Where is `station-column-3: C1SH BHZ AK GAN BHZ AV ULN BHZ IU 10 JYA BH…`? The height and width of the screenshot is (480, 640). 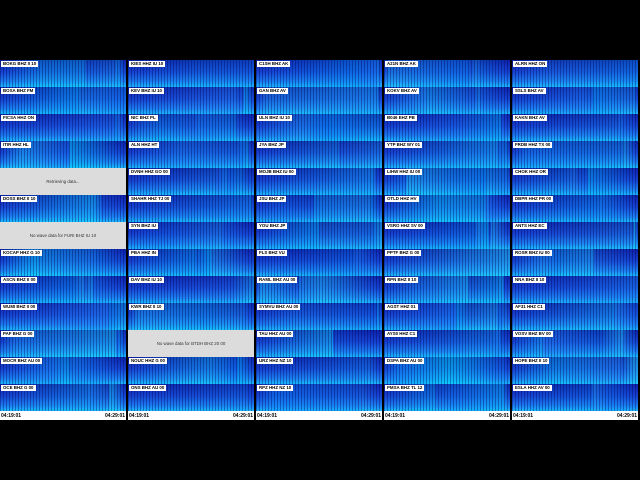
station-column-3: C1SH BHZ AK GAN BHZ AV ULN BHZ IU 10 JYA BH… is located at coordinates (319, 236).